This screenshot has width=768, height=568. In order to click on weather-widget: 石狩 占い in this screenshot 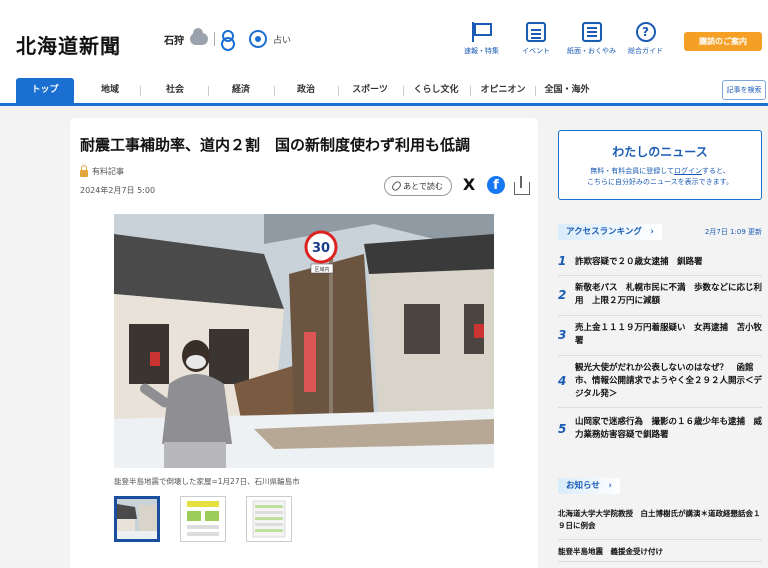, I will do `click(227, 39)`.